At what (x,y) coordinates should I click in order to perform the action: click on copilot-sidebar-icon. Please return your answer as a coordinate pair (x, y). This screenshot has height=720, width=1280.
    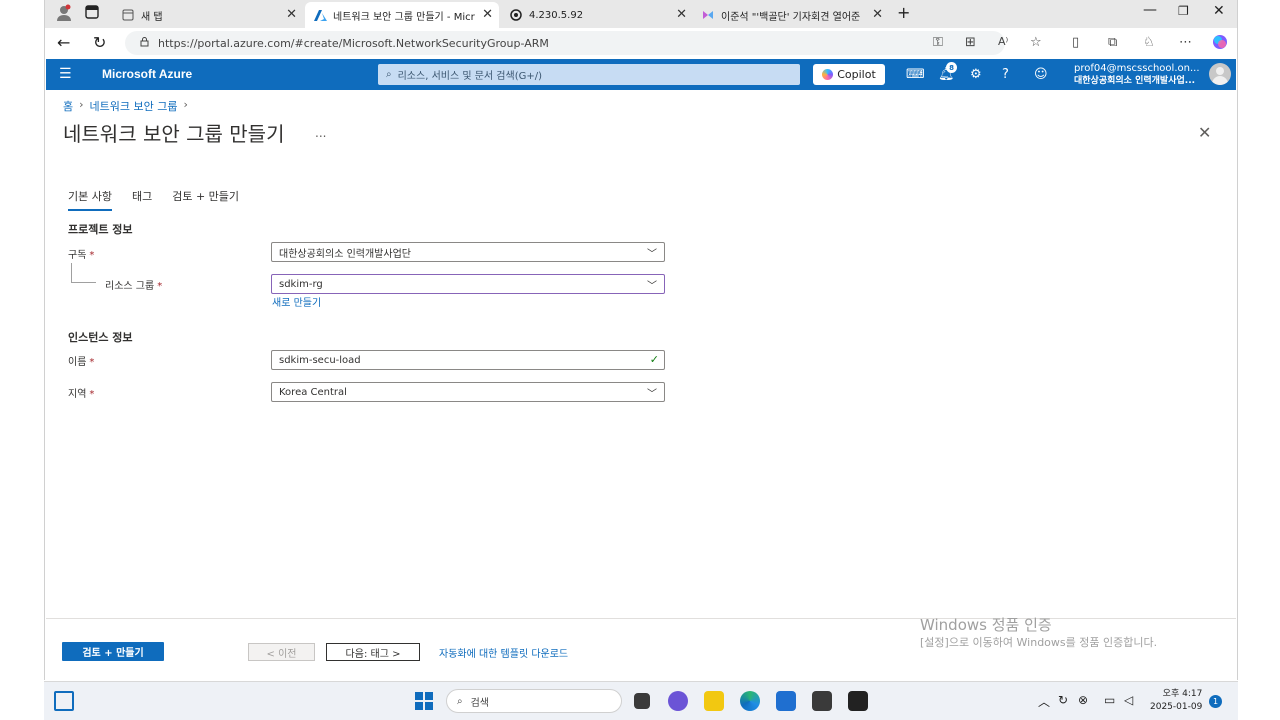
    Looking at the image, I should click on (1220, 44).